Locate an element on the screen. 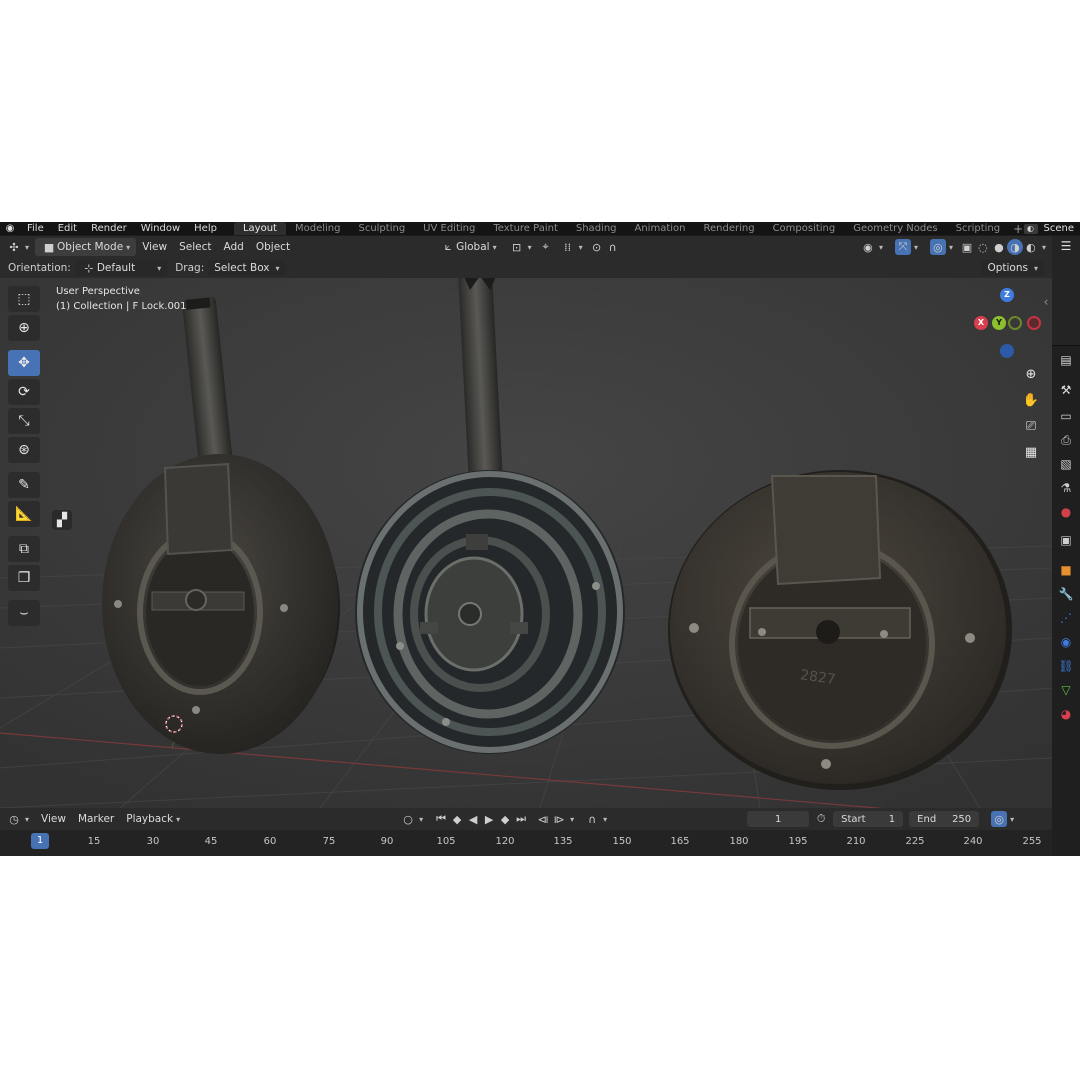 The image size is (1080, 1080). play-reverse-icon: ◀ is located at coordinates (473, 819).